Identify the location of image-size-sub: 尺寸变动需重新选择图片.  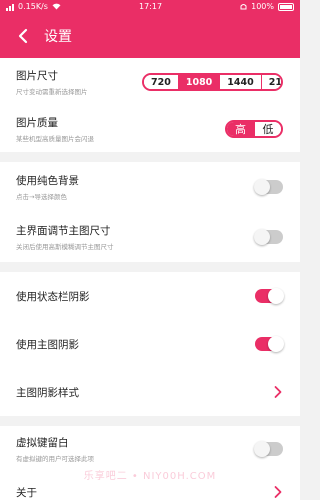
(52, 92).